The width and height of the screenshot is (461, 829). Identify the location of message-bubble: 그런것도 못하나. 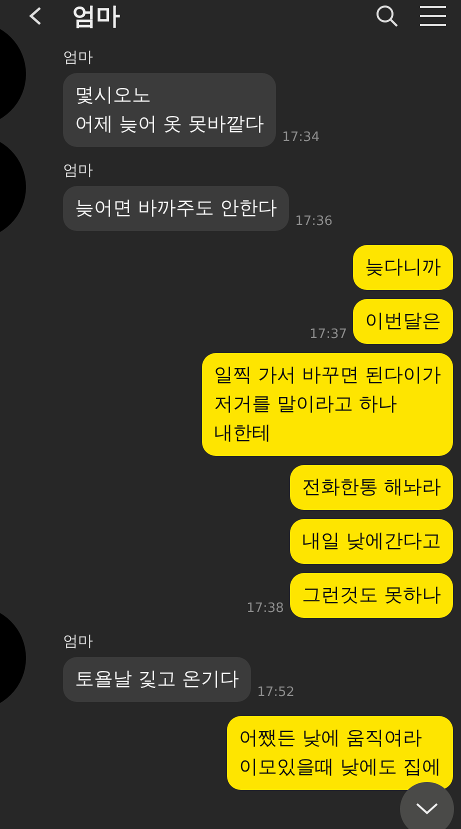
(371, 595).